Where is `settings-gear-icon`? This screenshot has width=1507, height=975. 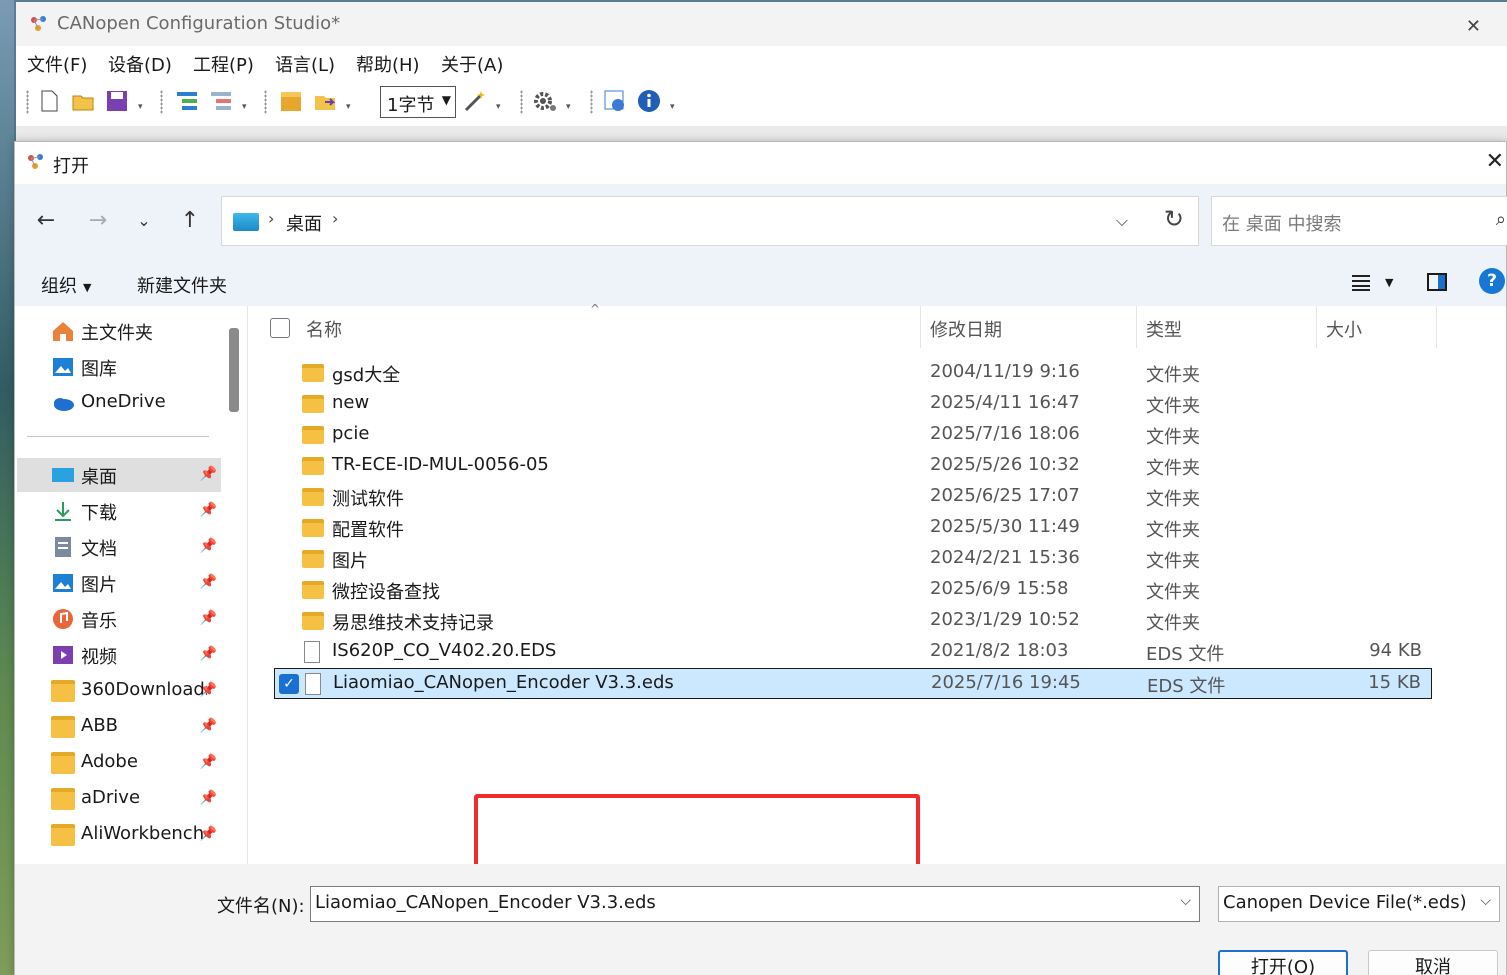 settings-gear-icon is located at coordinates (545, 101).